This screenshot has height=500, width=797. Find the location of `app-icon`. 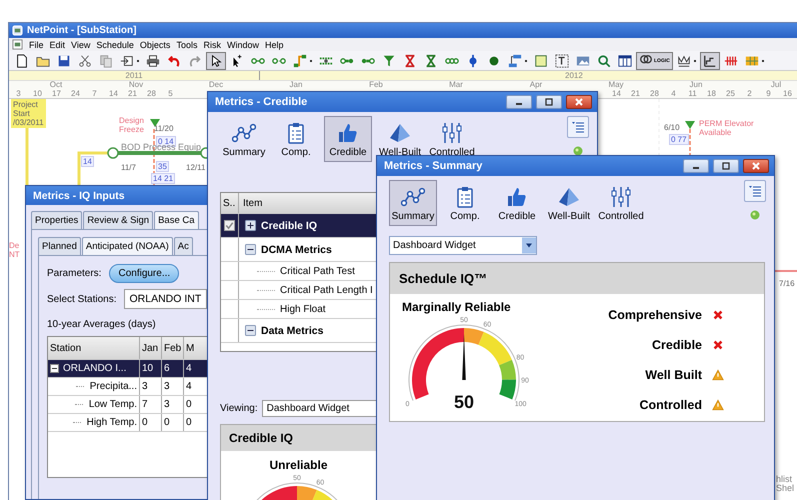

app-icon is located at coordinates (17, 30).